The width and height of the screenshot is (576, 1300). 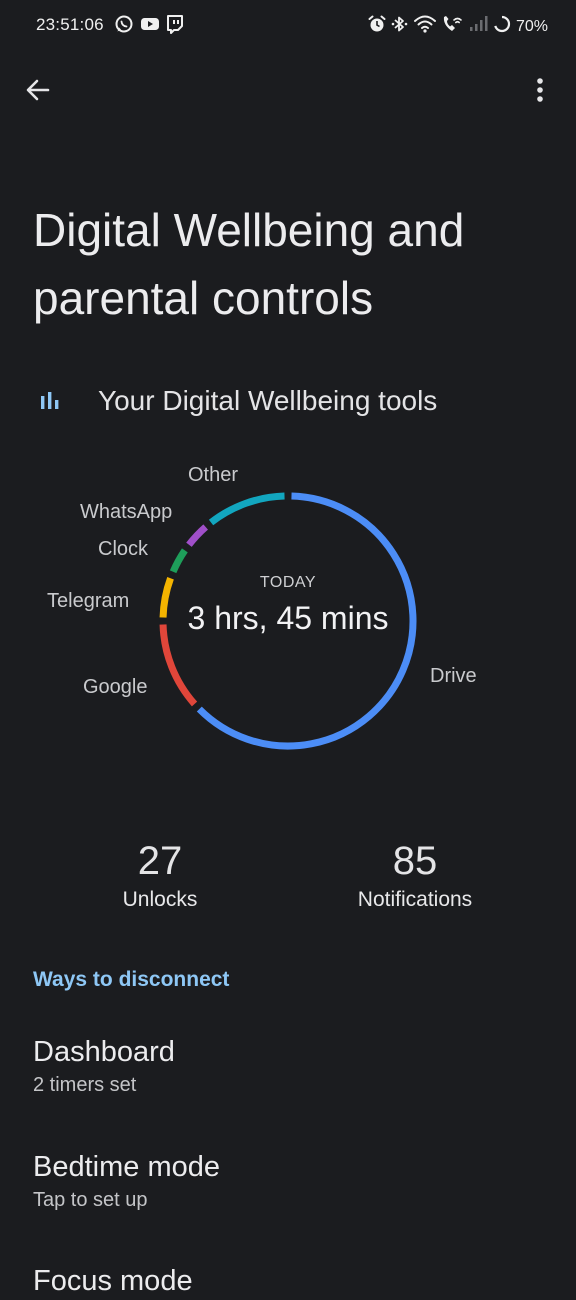 I want to click on ring-label-clock: Clock, so click(x=123, y=549).